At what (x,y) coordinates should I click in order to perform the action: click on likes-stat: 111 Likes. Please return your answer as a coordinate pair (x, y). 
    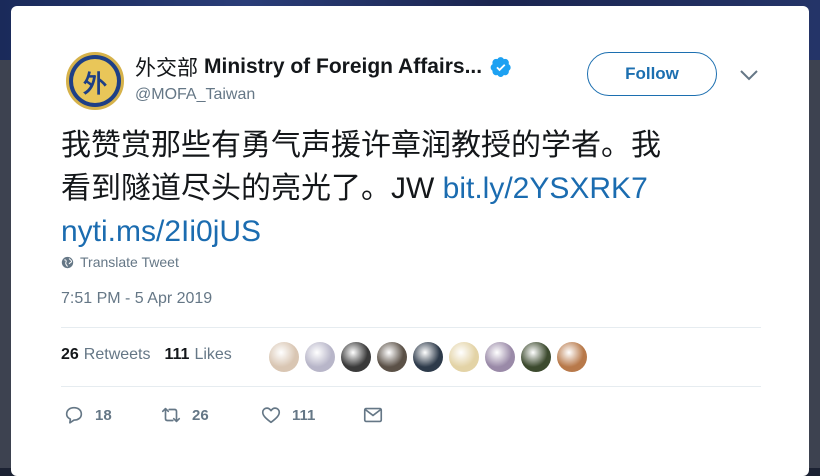
    Looking at the image, I should click on (198, 355).